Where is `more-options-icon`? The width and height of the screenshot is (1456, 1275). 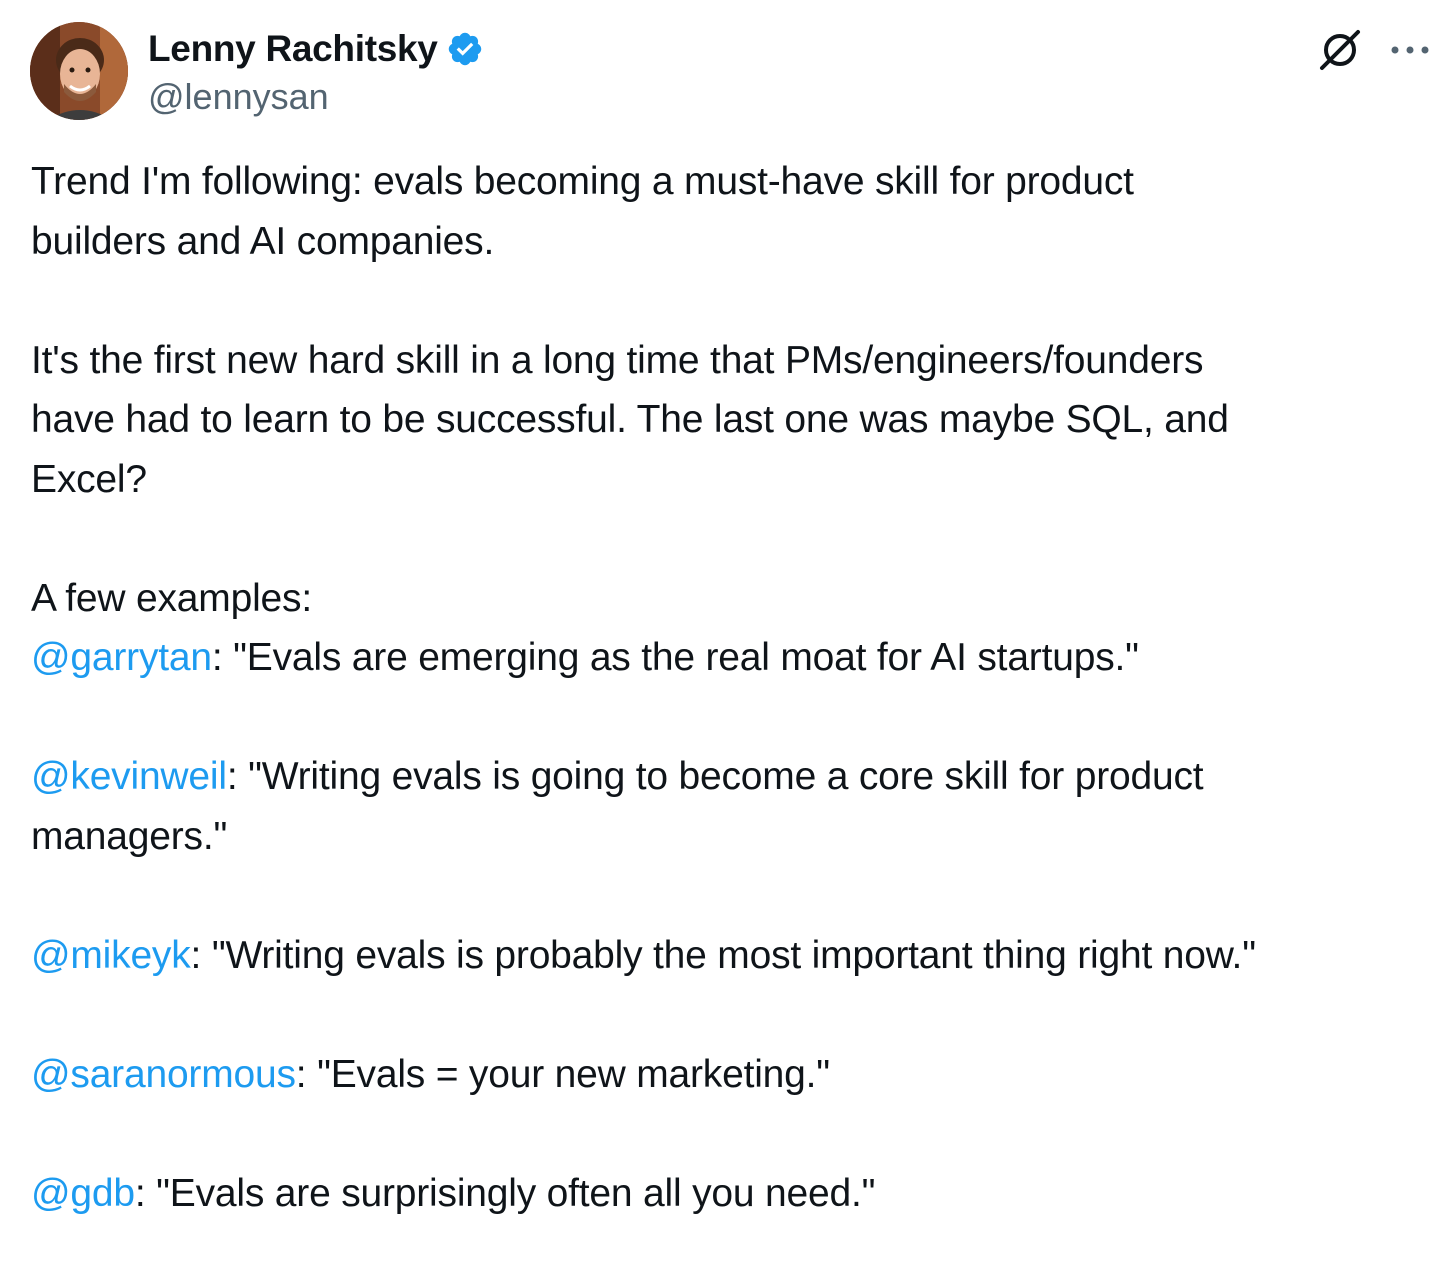 more-options-icon is located at coordinates (1410, 50).